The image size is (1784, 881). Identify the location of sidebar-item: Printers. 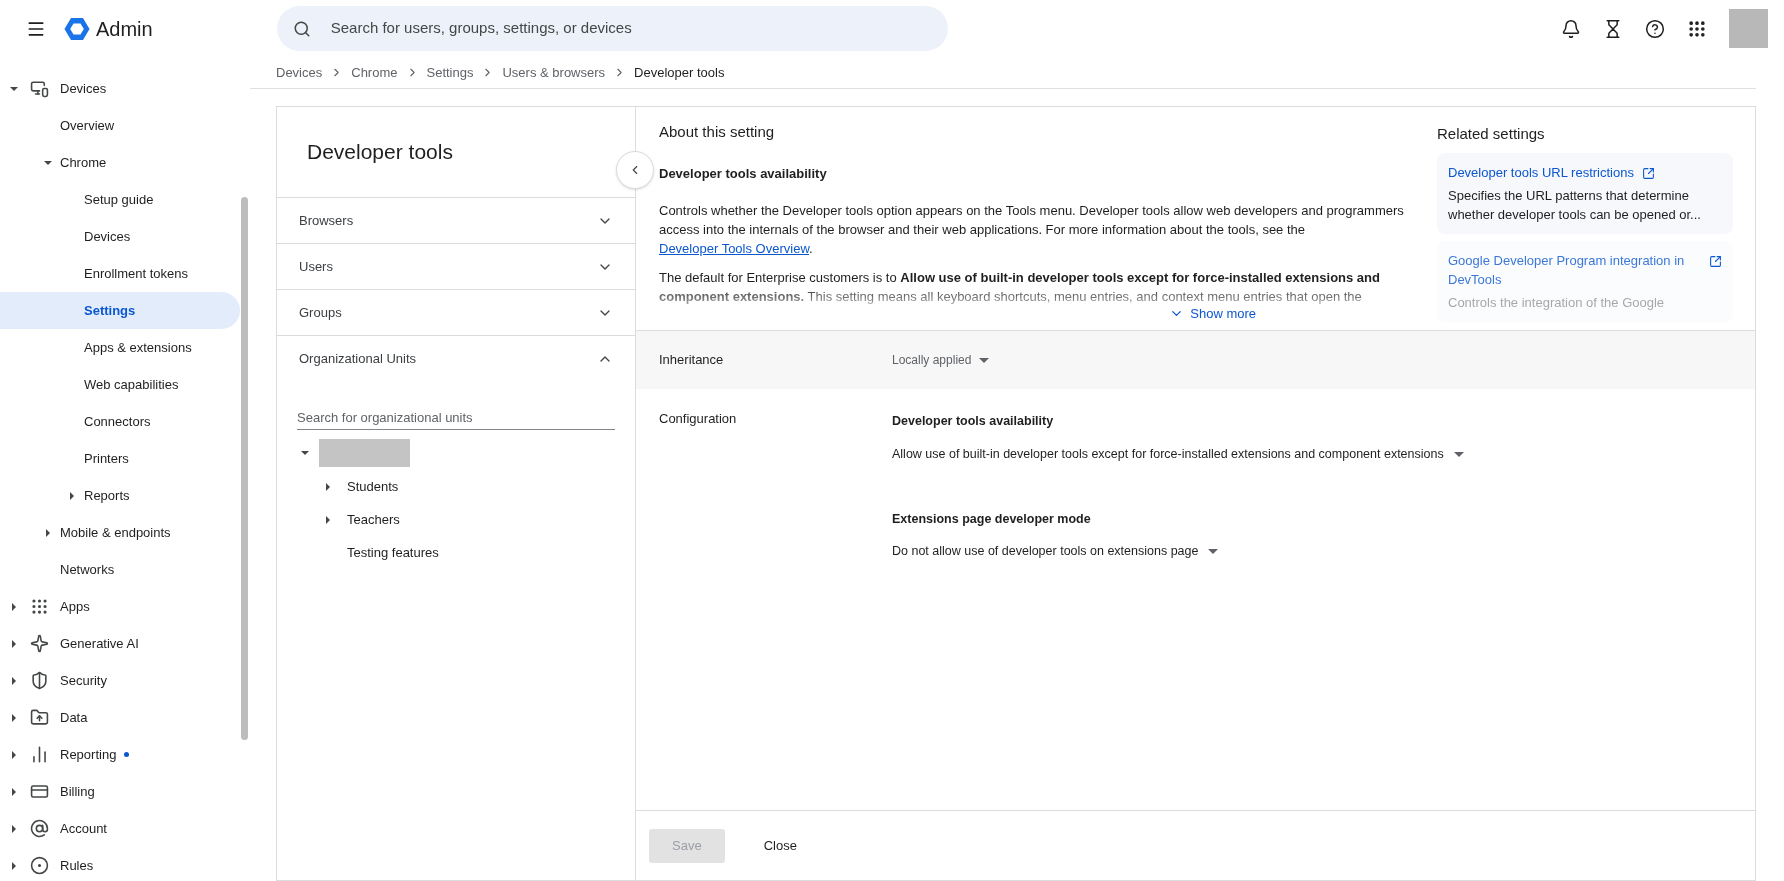
(120, 458).